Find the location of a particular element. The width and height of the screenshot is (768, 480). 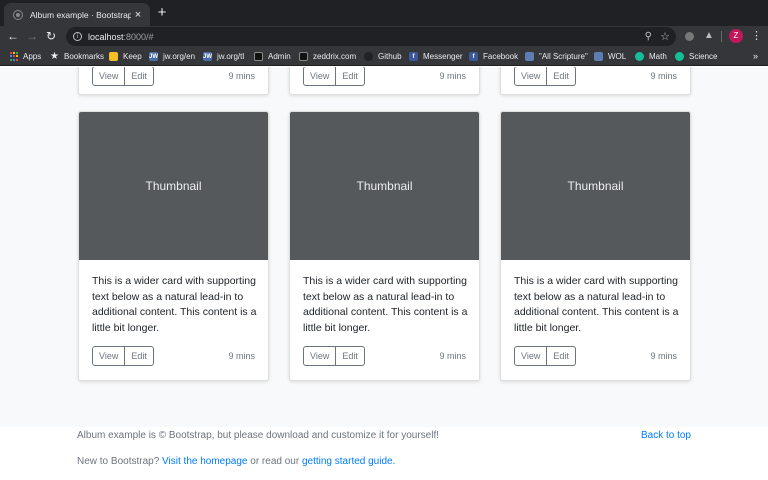

tab-title: Album example · Bootstrap is located at coordinates (80, 14).